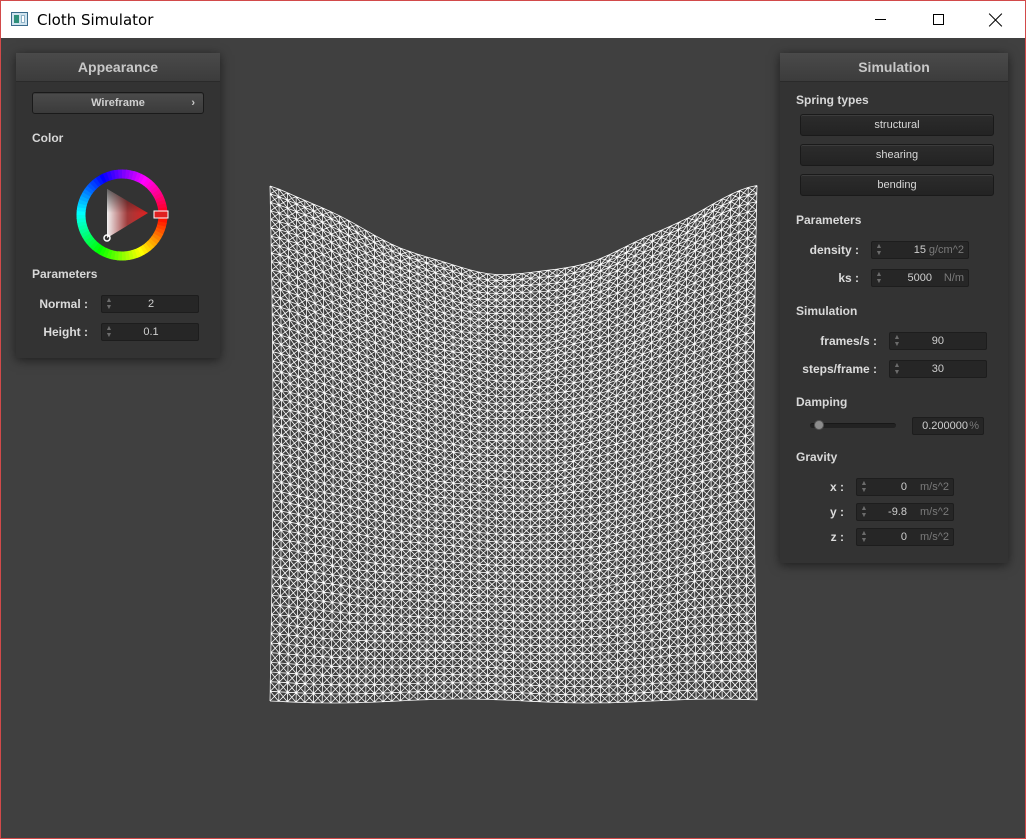  Describe the element at coordinates (897, 185) in the screenshot. I see `bending-toggle-button: bending` at that location.